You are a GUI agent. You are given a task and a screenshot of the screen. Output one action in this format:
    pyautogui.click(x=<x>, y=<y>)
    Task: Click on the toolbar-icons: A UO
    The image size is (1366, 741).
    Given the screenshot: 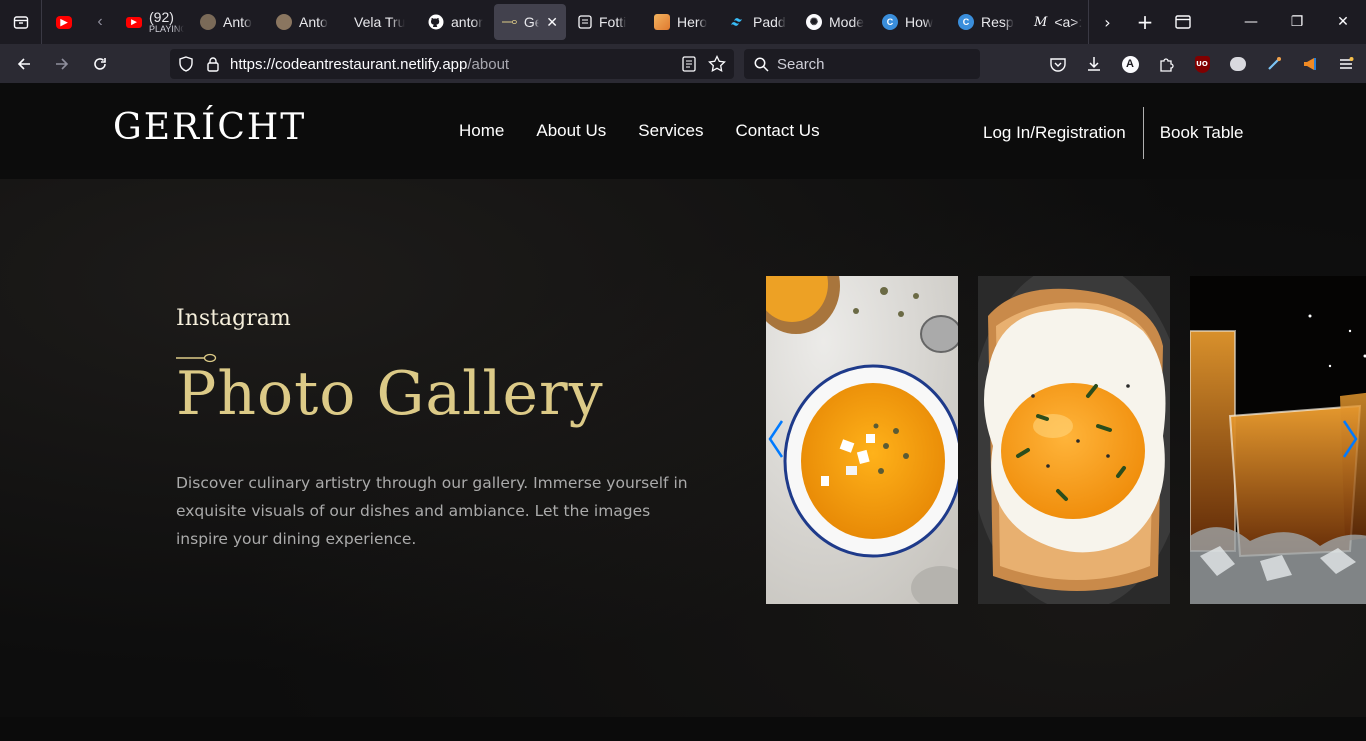 What is the action you would take?
    pyautogui.click(x=1202, y=64)
    